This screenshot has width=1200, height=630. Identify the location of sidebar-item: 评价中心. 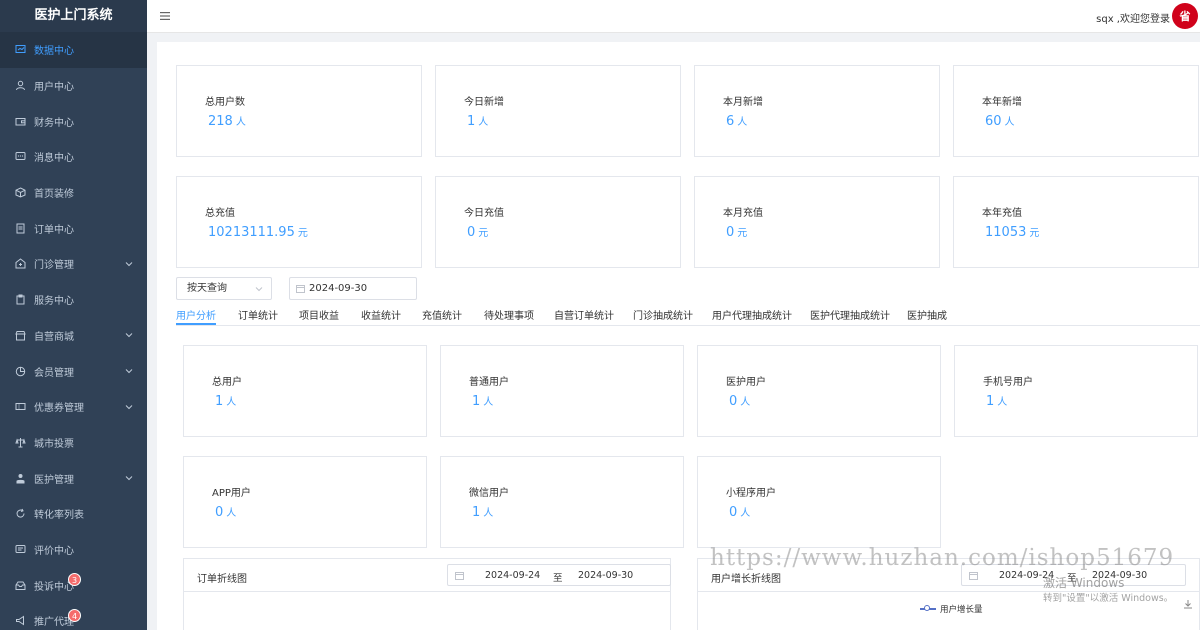
(73, 550).